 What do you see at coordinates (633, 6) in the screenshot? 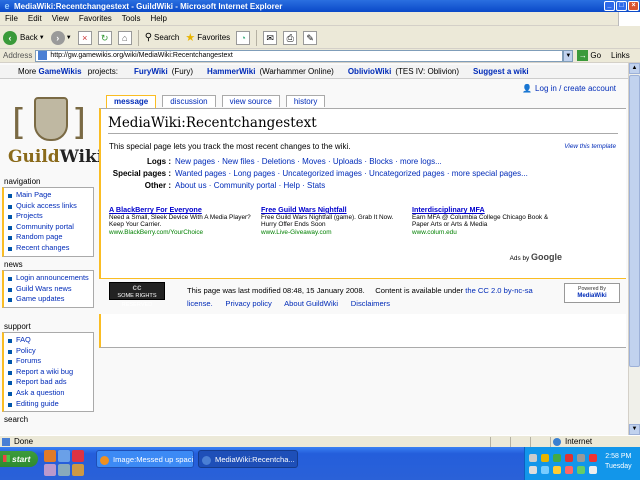
I see `close-button: ×` at bounding box center [633, 6].